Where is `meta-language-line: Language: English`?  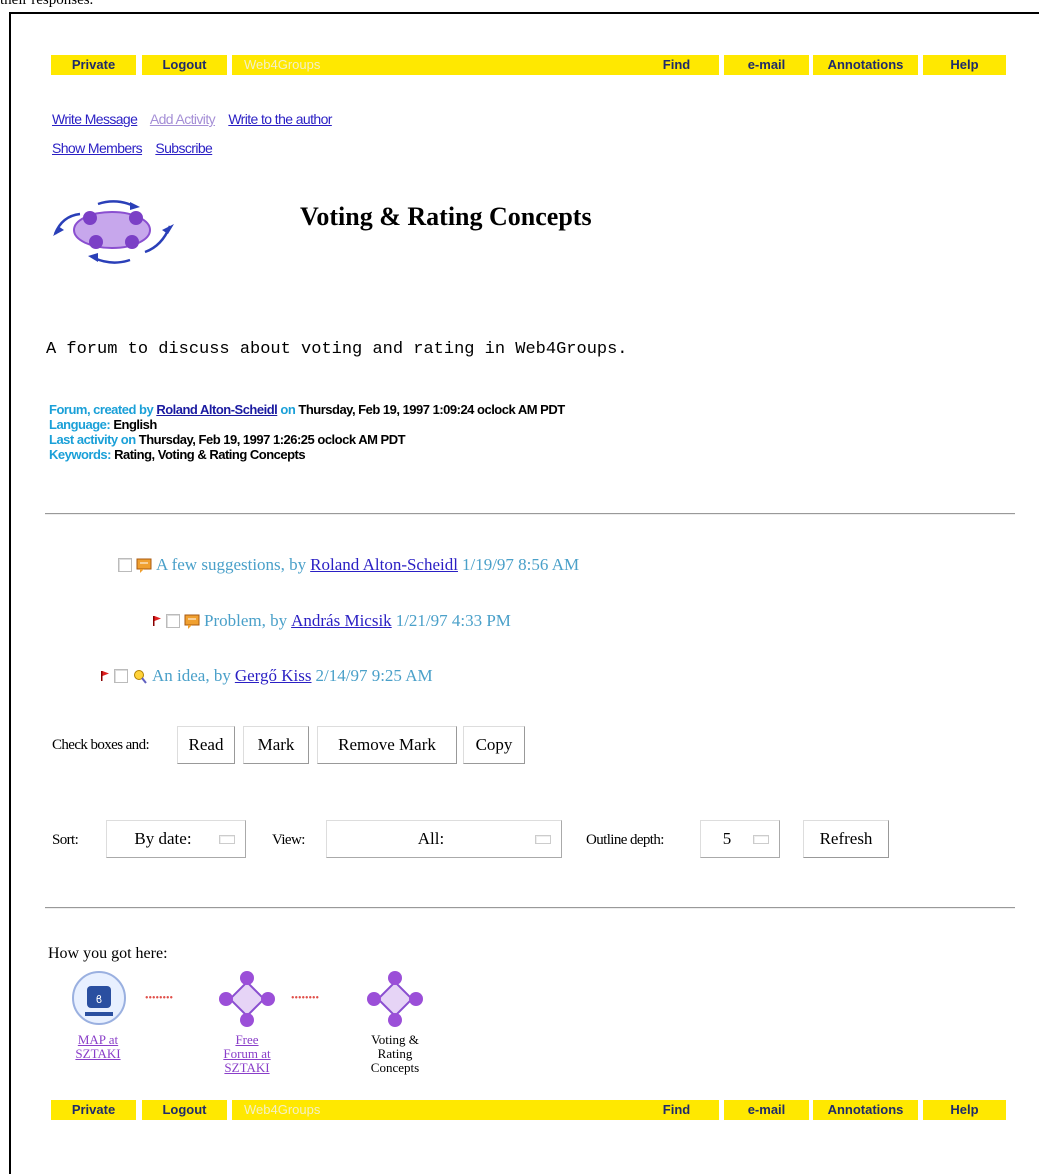
meta-language-line: Language: English is located at coordinates (307, 424).